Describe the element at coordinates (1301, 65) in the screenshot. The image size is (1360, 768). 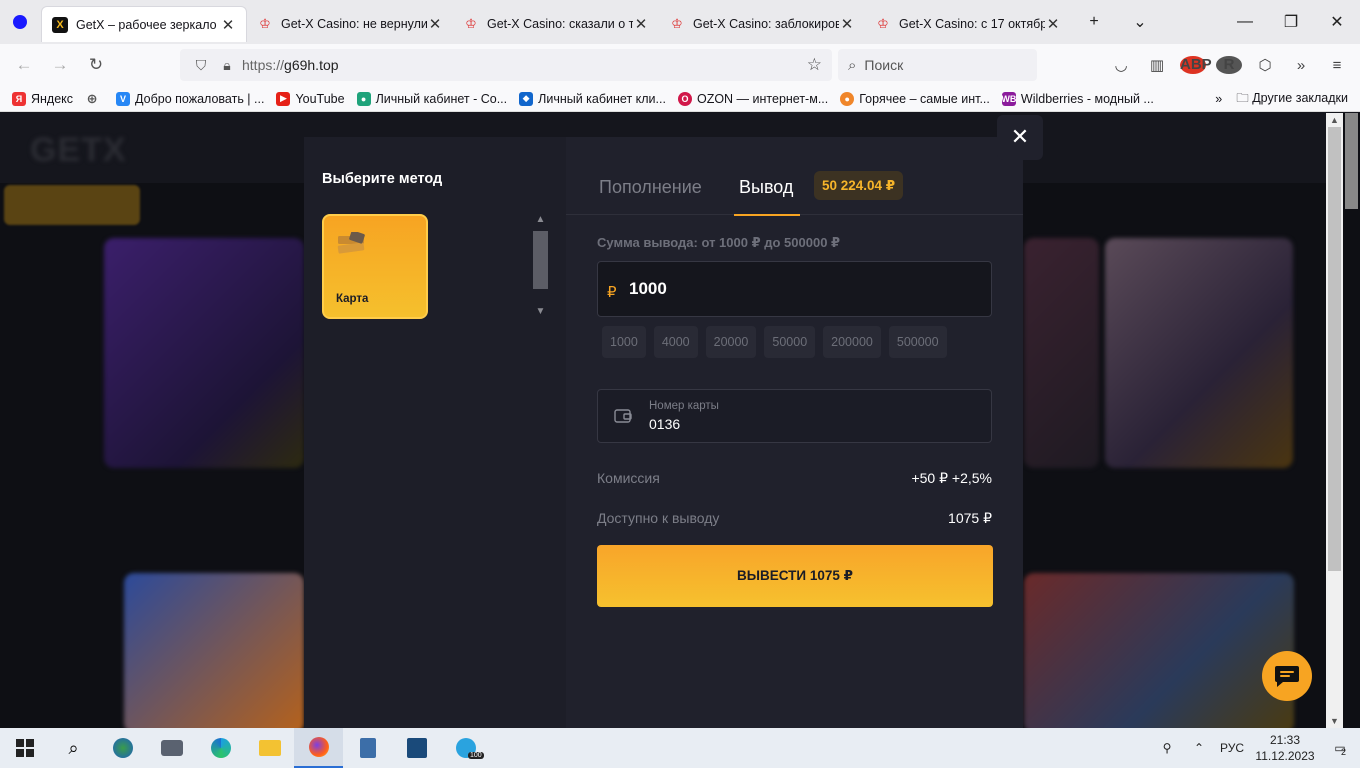
I see `overflow-chevron-icon: »` at that location.